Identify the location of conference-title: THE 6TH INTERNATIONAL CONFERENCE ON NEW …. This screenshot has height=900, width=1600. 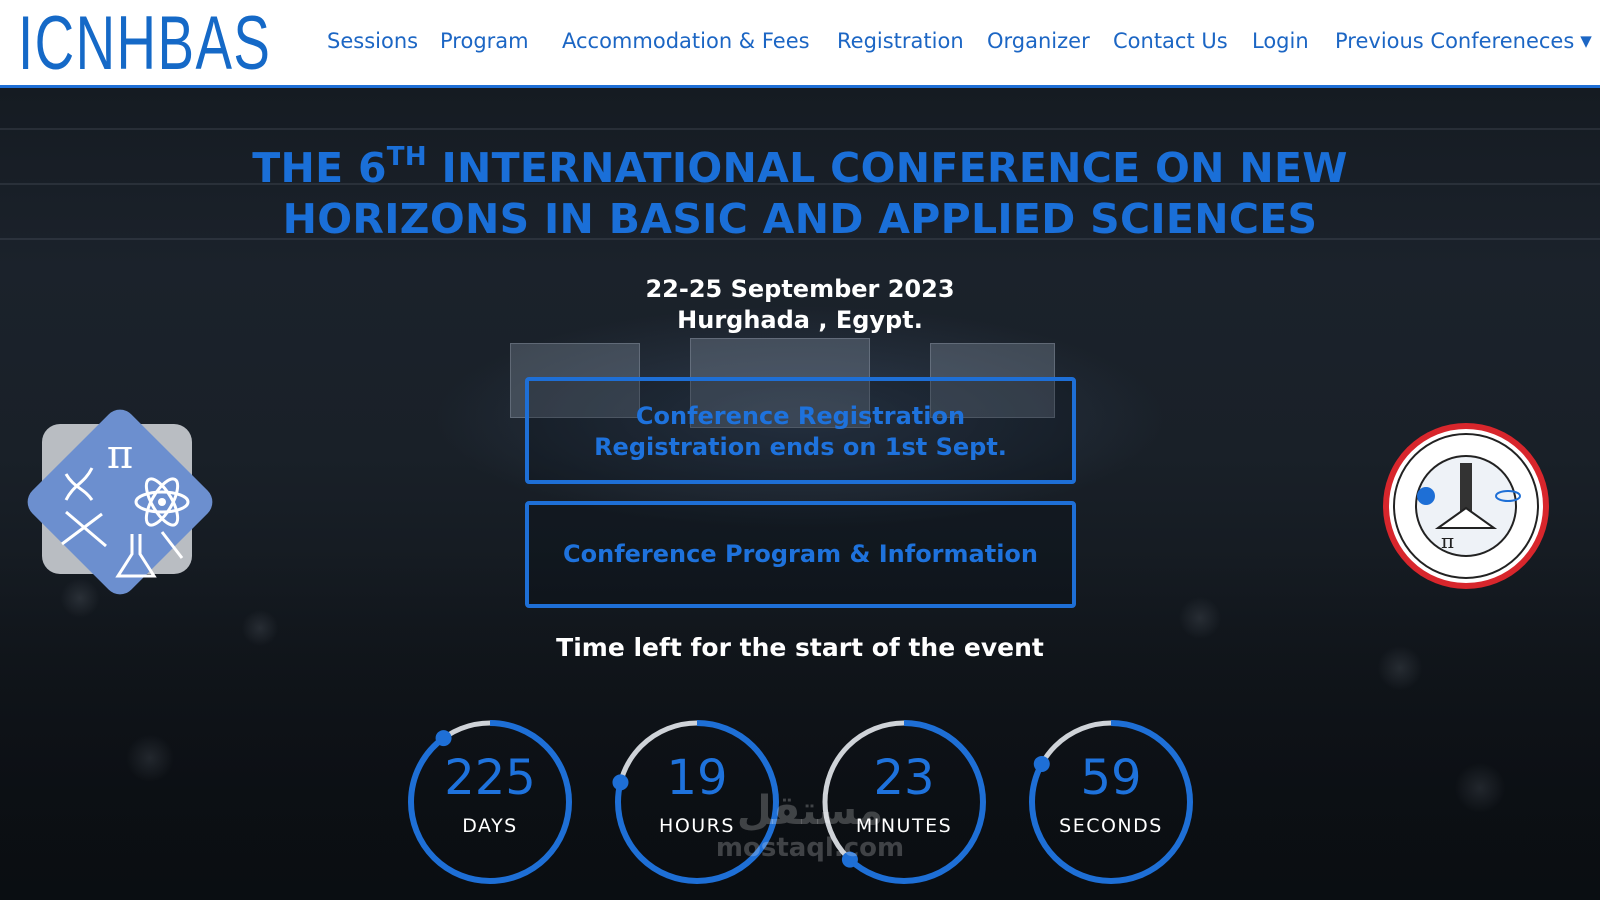
(800, 194).